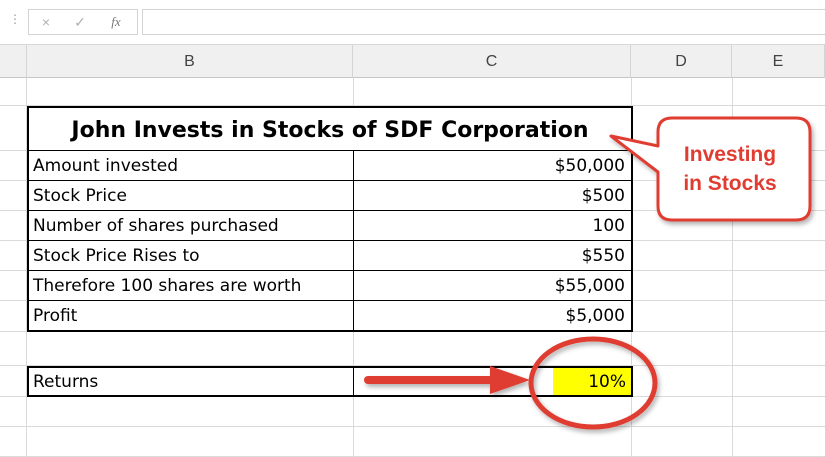  Describe the element at coordinates (190, 61) in the screenshot. I see `column-header-b: B` at that location.